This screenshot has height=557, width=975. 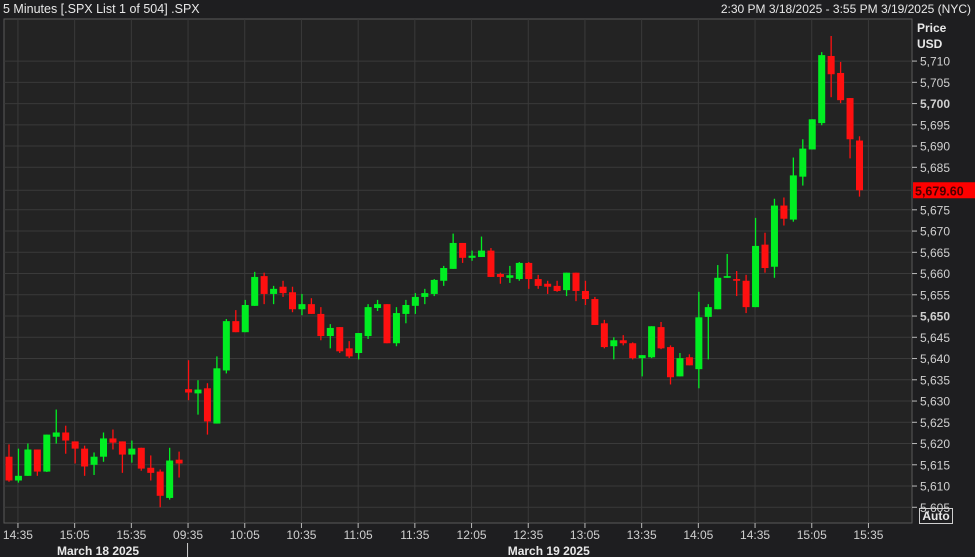 What do you see at coordinates (935, 317) in the screenshot?
I see `y-tick-label: 5,650` at bounding box center [935, 317].